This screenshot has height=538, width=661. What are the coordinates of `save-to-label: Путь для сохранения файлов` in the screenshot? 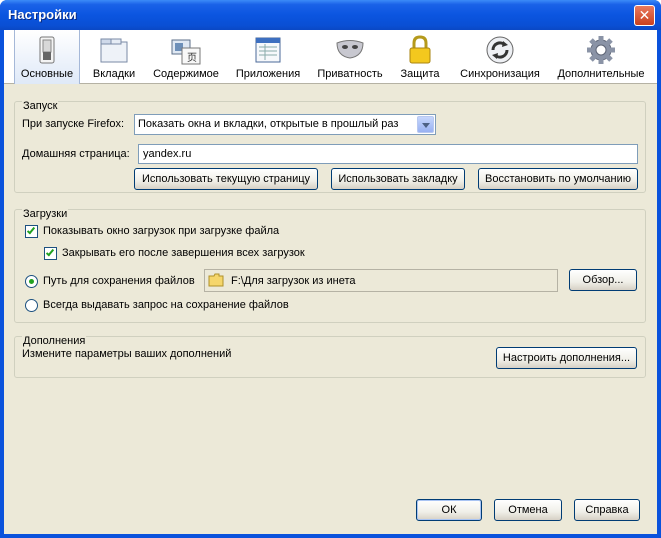 It's located at (119, 281).